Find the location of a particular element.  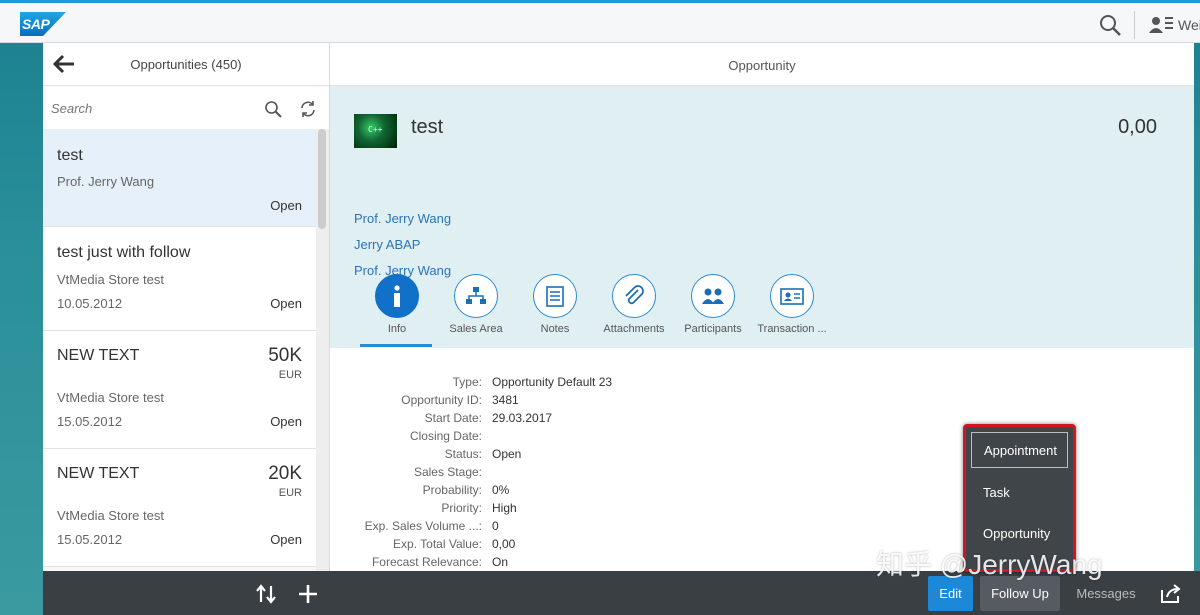

field-value: 3481 is located at coordinates (505, 400).